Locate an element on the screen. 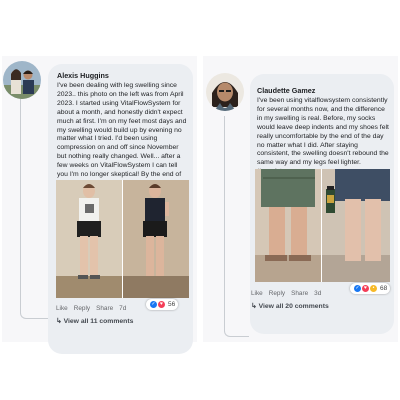  reaction-summary: ✓ ♥ • 68 is located at coordinates (370, 288).